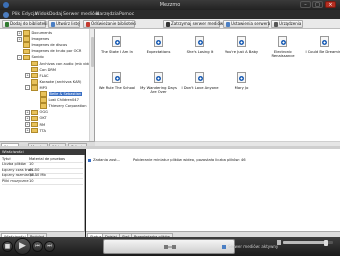 The width and height of the screenshot is (340, 256). Describe the element at coordinates (200, 48) in the screenshot. I see `media-item: She's Losing It` at that location.